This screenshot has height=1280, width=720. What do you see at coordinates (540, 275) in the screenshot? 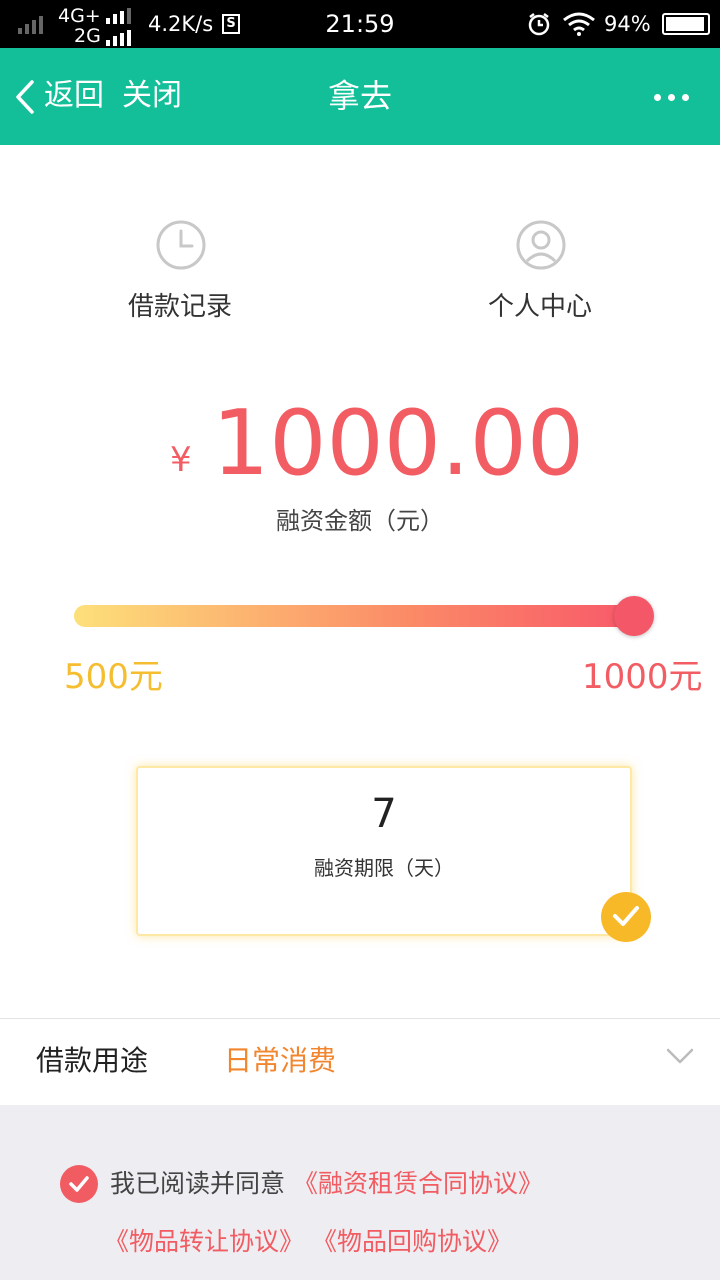
I see `personal-center-button: 个人中心` at bounding box center [540, 275].